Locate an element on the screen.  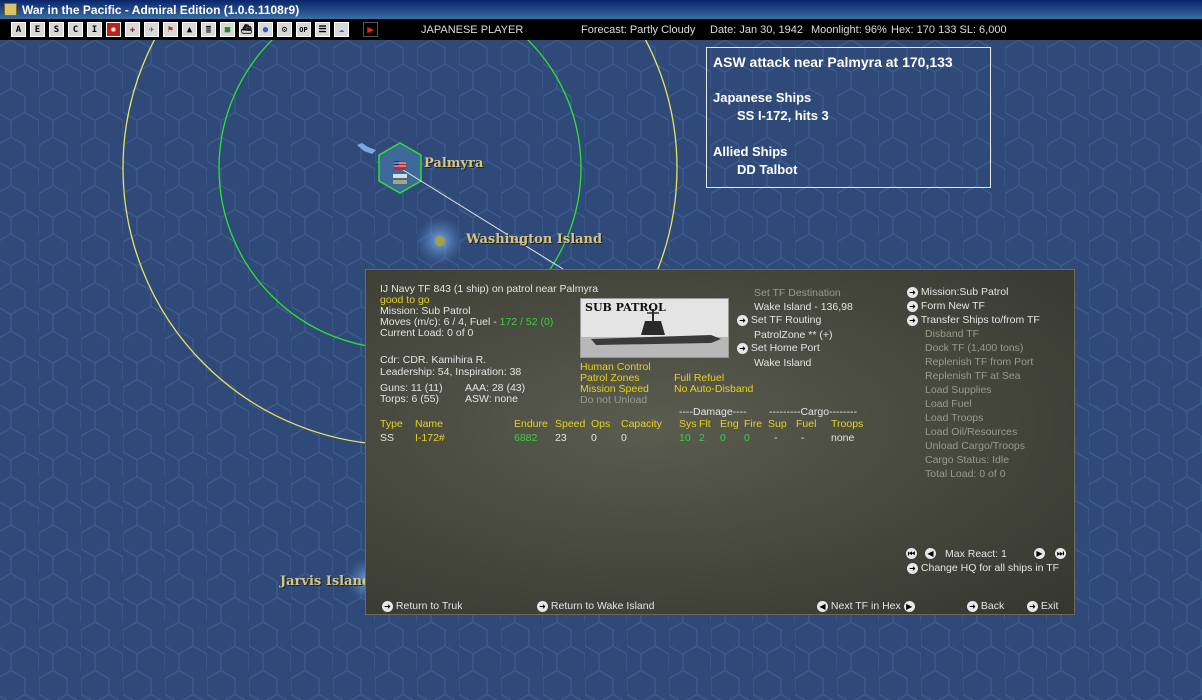
set-home-port-button: ➜ Set Home Port is located at coordinates (778, 348).